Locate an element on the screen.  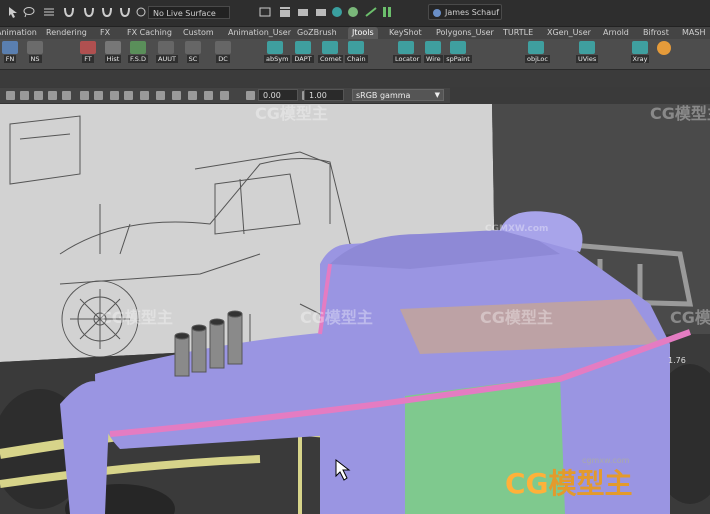
hist-icon is located at coordinates (113, 47).